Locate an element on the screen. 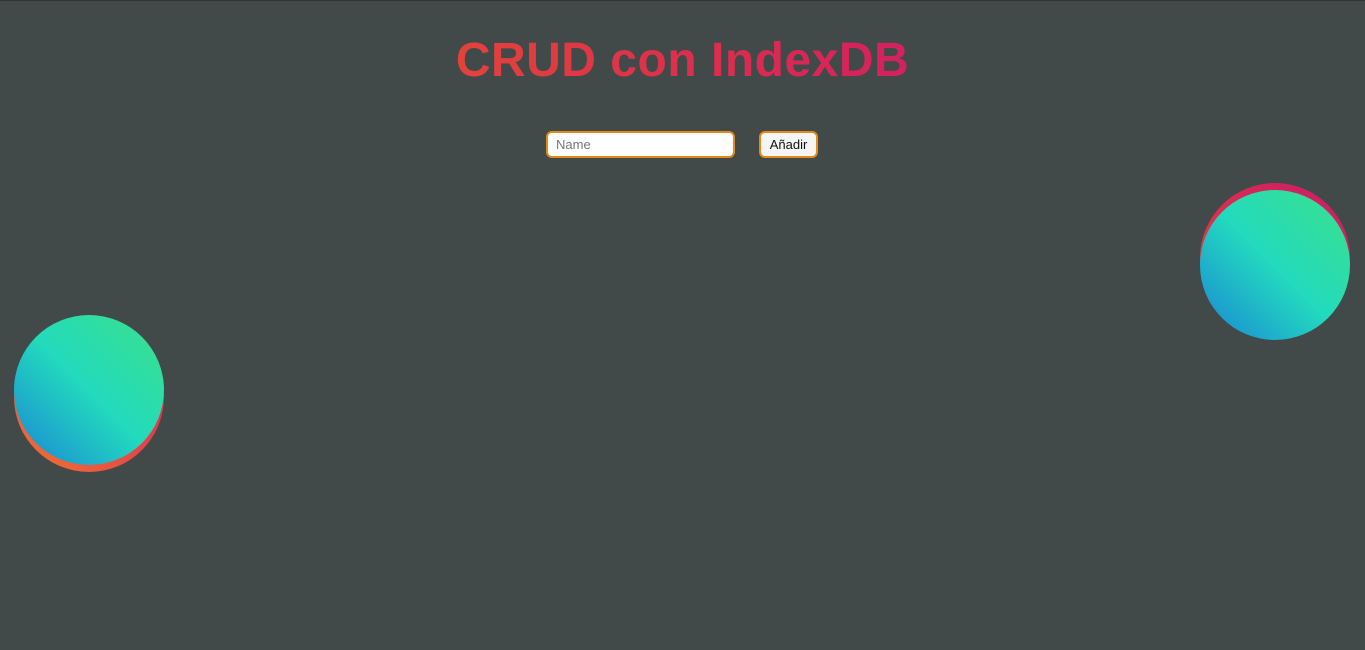 Image resolution: width=1365 pixels, height=650 pixels. name-input is located at coordinates (640, 144).